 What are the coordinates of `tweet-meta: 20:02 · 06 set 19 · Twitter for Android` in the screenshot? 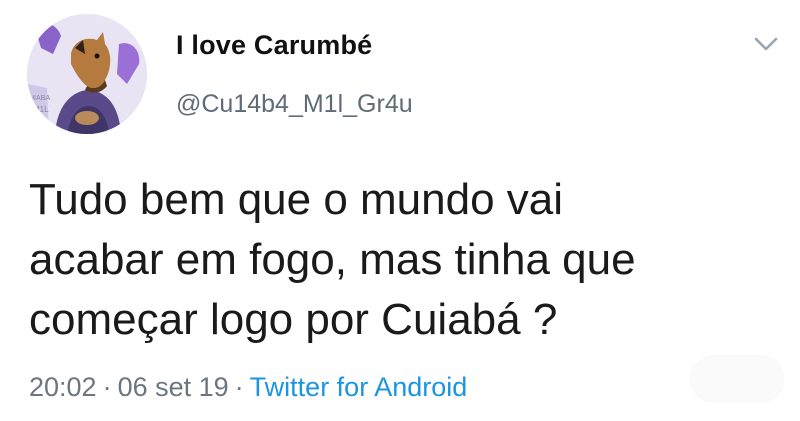 It's located at (248, 387).